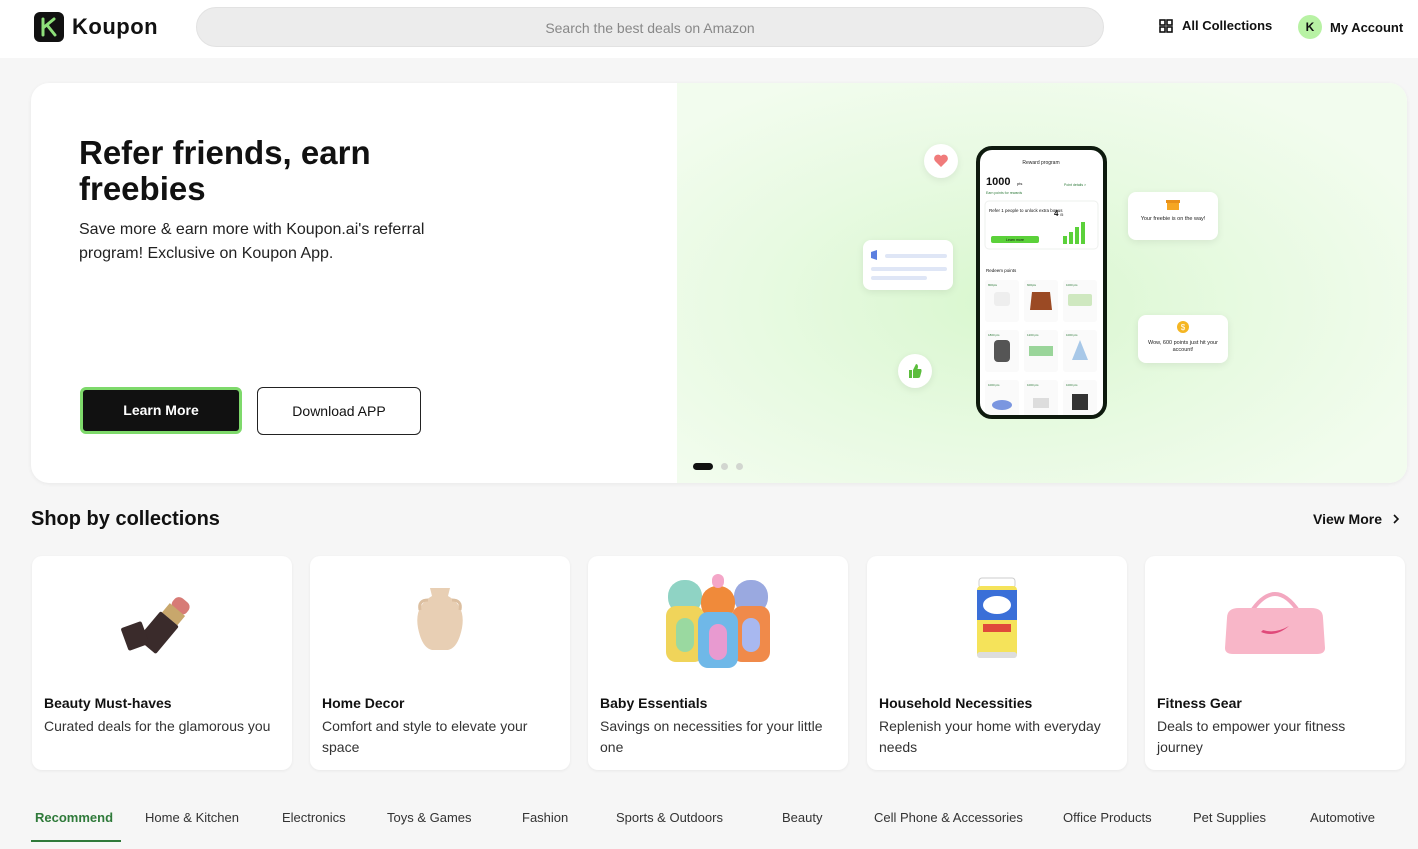 The height and width of the screenshot is (849, 1418). I want to click on phone-point-details: Point details >, so click(1075, 185).